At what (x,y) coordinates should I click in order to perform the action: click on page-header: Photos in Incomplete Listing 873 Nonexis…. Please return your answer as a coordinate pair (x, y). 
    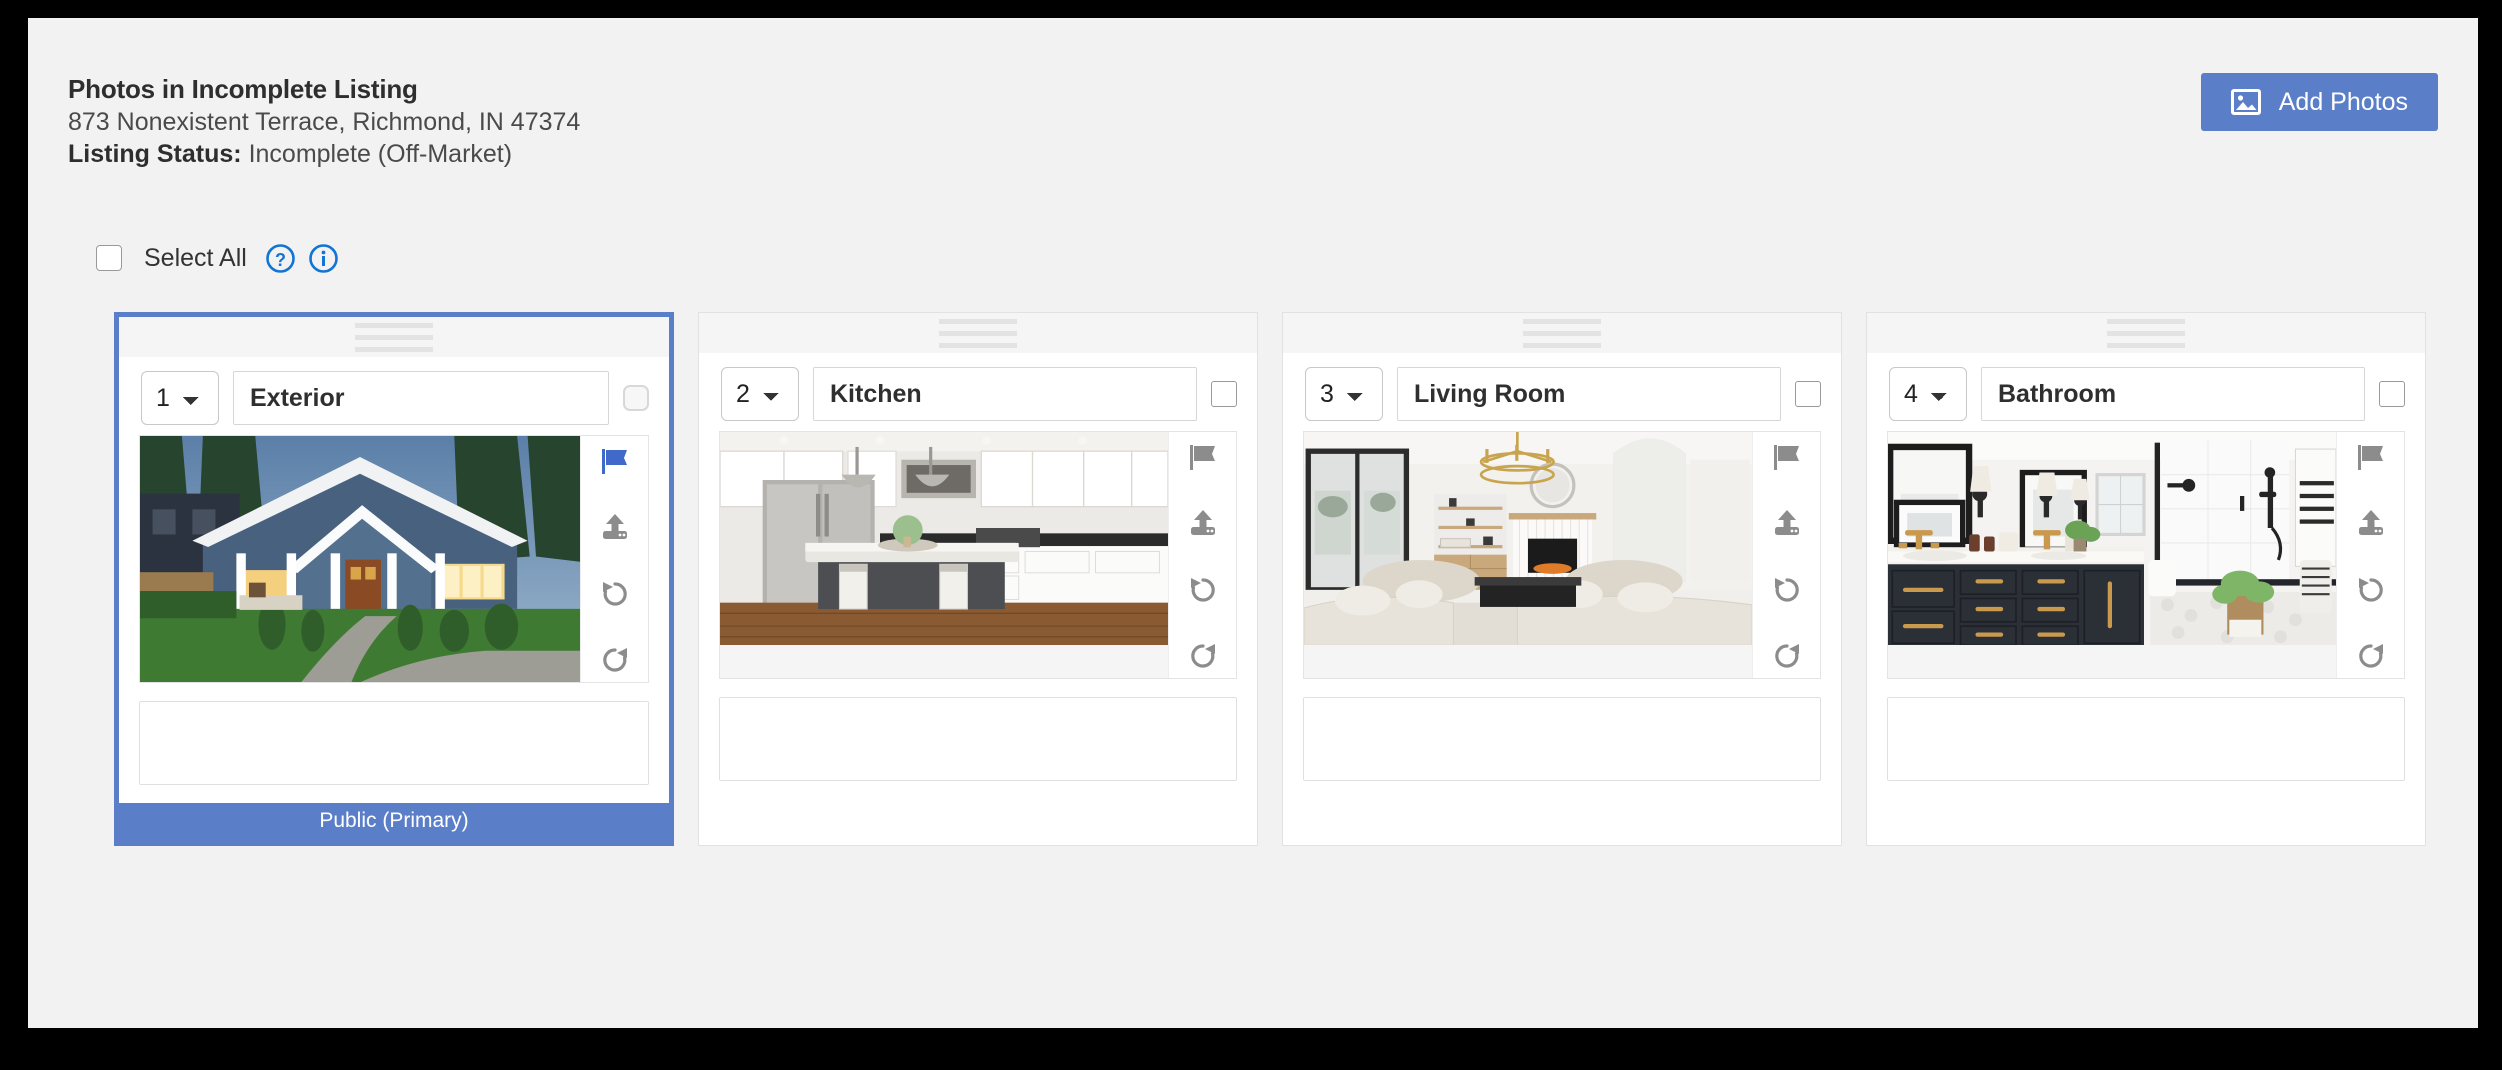
    Looking at the image, I should click on (1253, 121).